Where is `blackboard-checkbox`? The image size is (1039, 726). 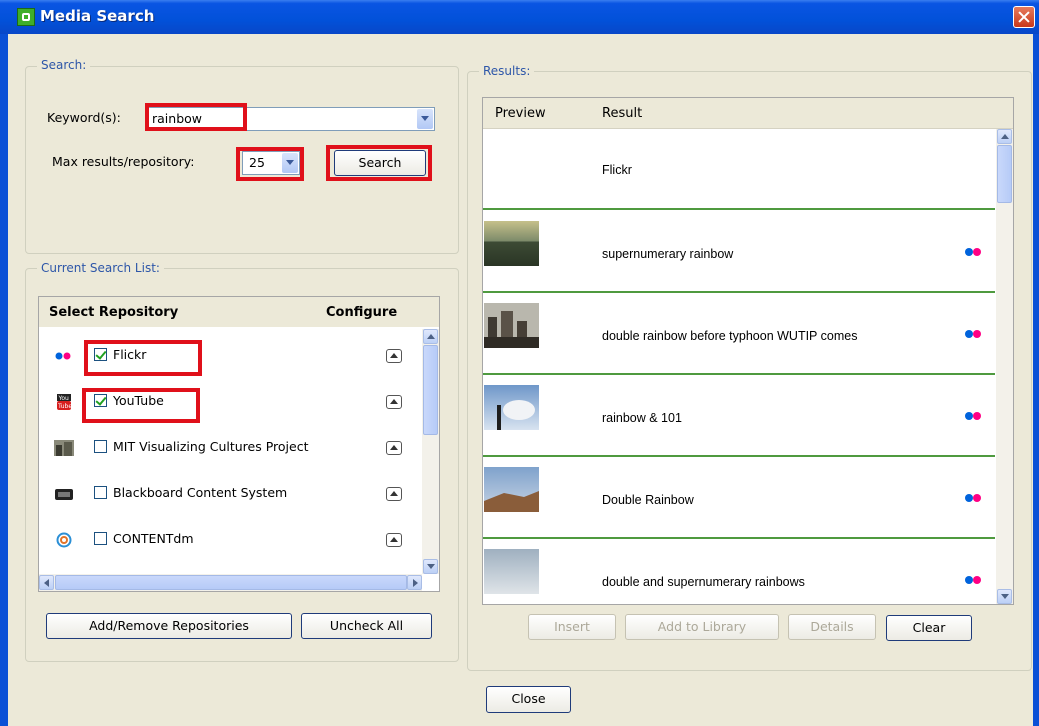 blackboard-checkbox is located at coordinates (100, 492).